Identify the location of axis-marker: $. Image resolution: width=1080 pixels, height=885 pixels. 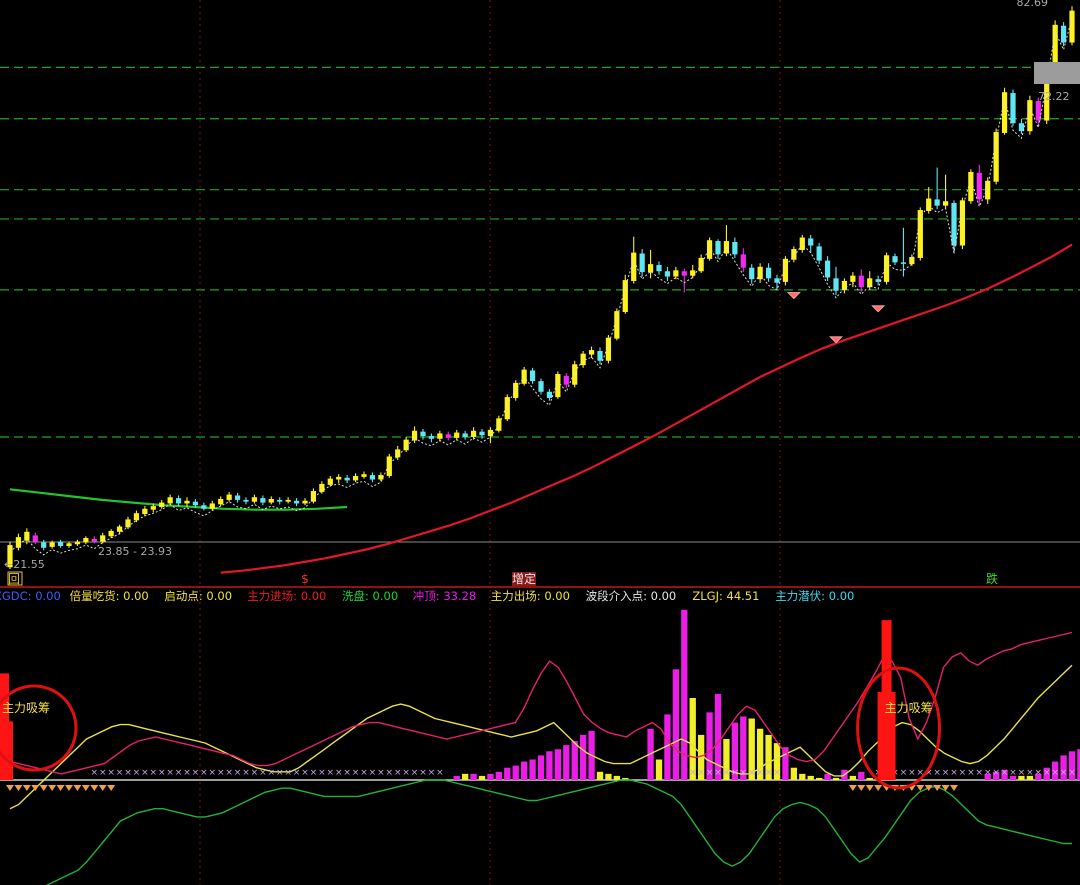
(305, 579).